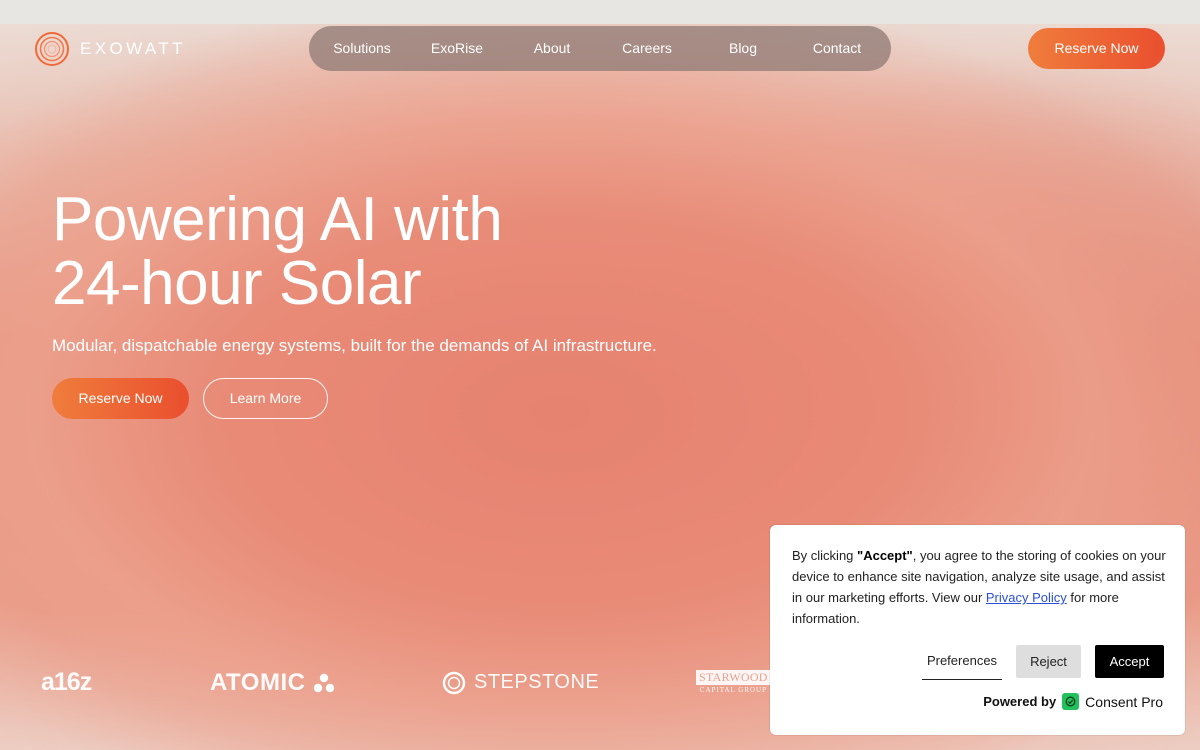  I want to click on concentric-circles-icon, so click(52, 49).